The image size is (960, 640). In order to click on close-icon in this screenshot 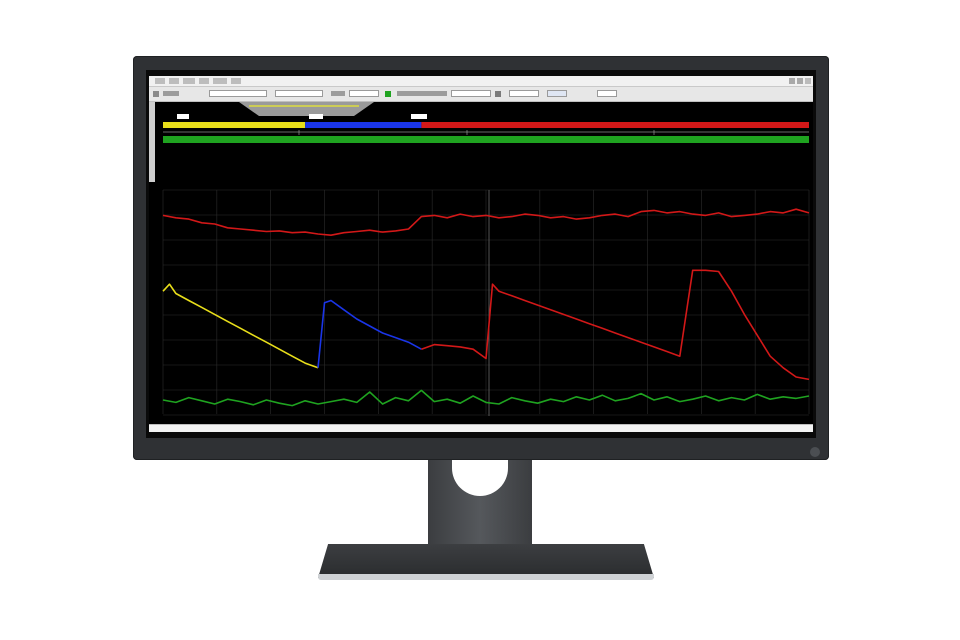, I will do `click(808, 81)`.